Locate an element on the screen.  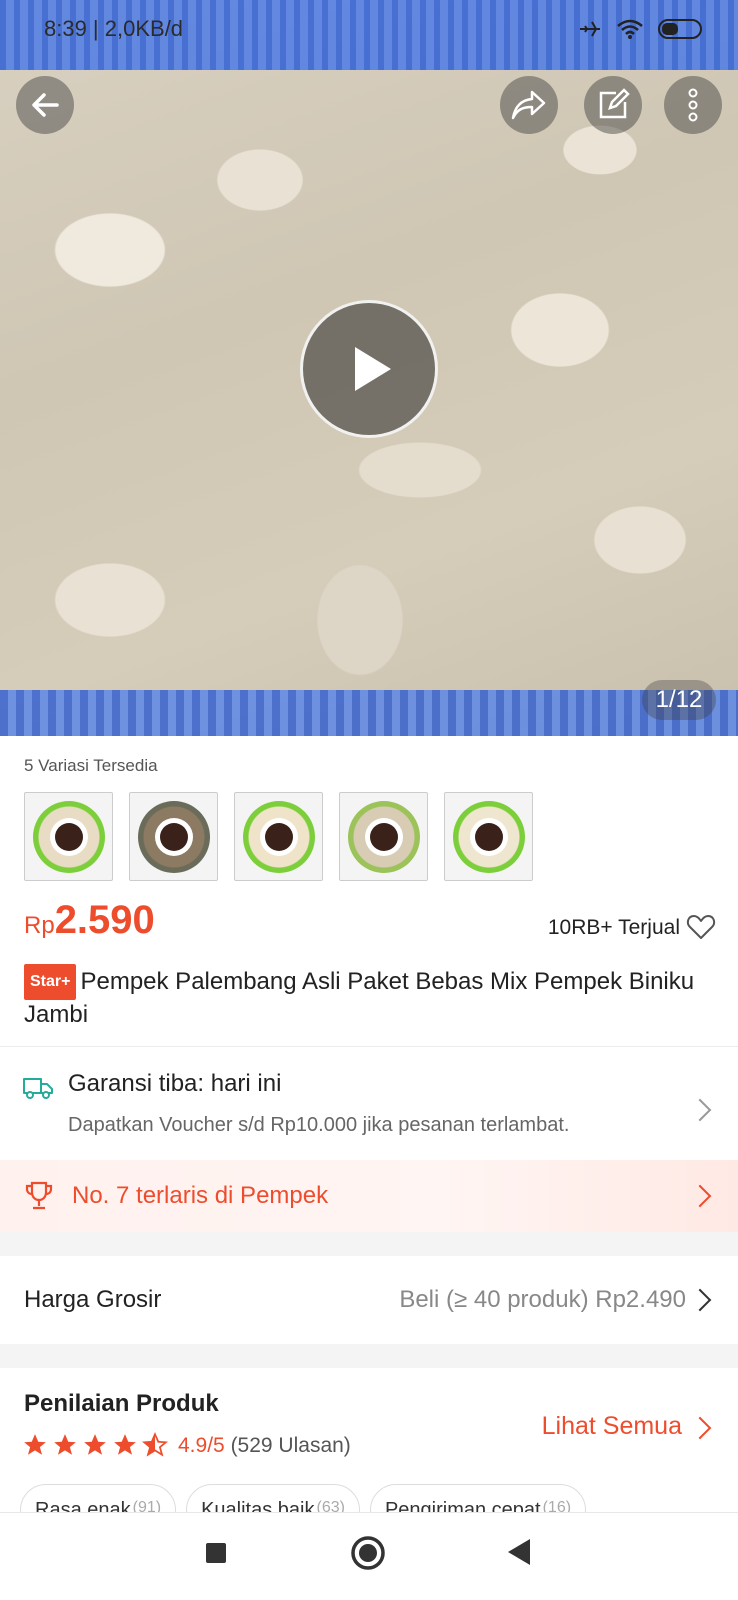
share-icon is located at coordinates (528, 105).